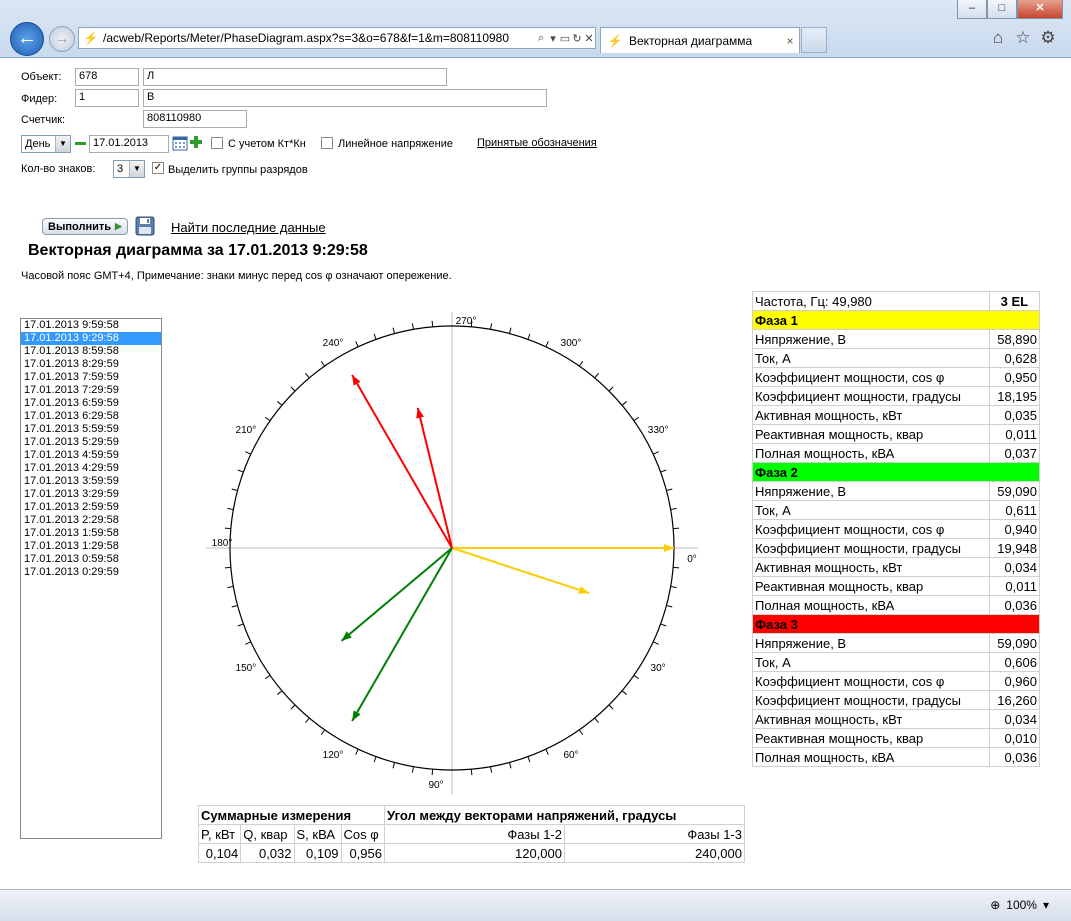  What do you see at coordinates (589, 38) in the screenshot?
I see `stop-icon: ✕` at bounding box center [589, 38].